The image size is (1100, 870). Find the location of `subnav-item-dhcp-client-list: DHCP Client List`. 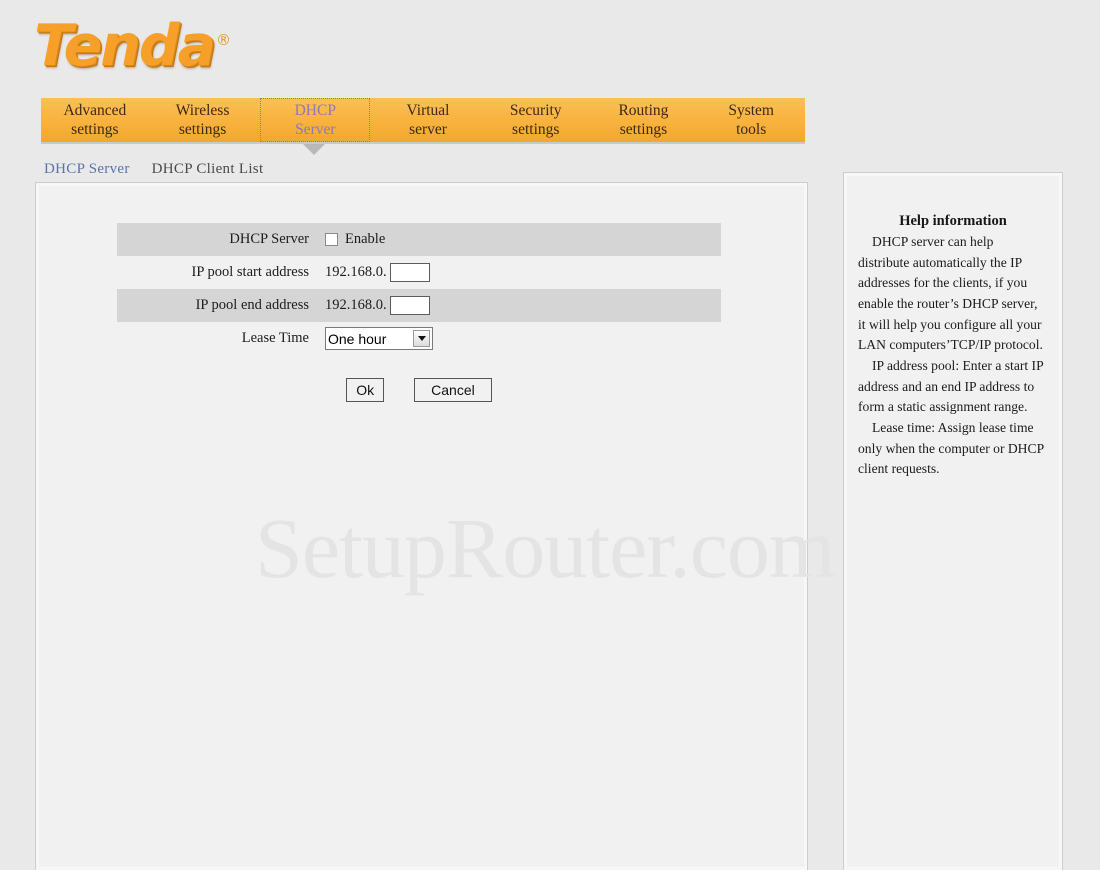

subnav-item-dhcp-client-list: DHCP Client List is located at coordinates (208, 169).